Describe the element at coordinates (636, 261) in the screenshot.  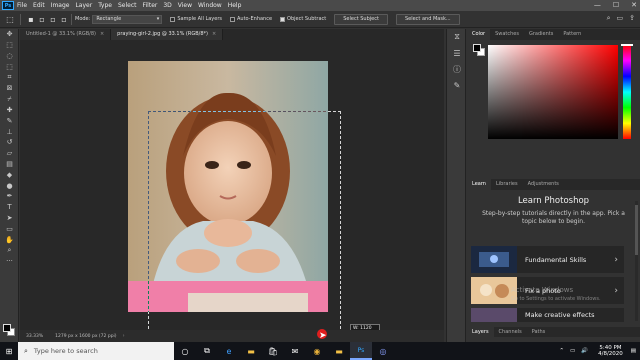
I see `learn-panel-scrollbar` at that location.